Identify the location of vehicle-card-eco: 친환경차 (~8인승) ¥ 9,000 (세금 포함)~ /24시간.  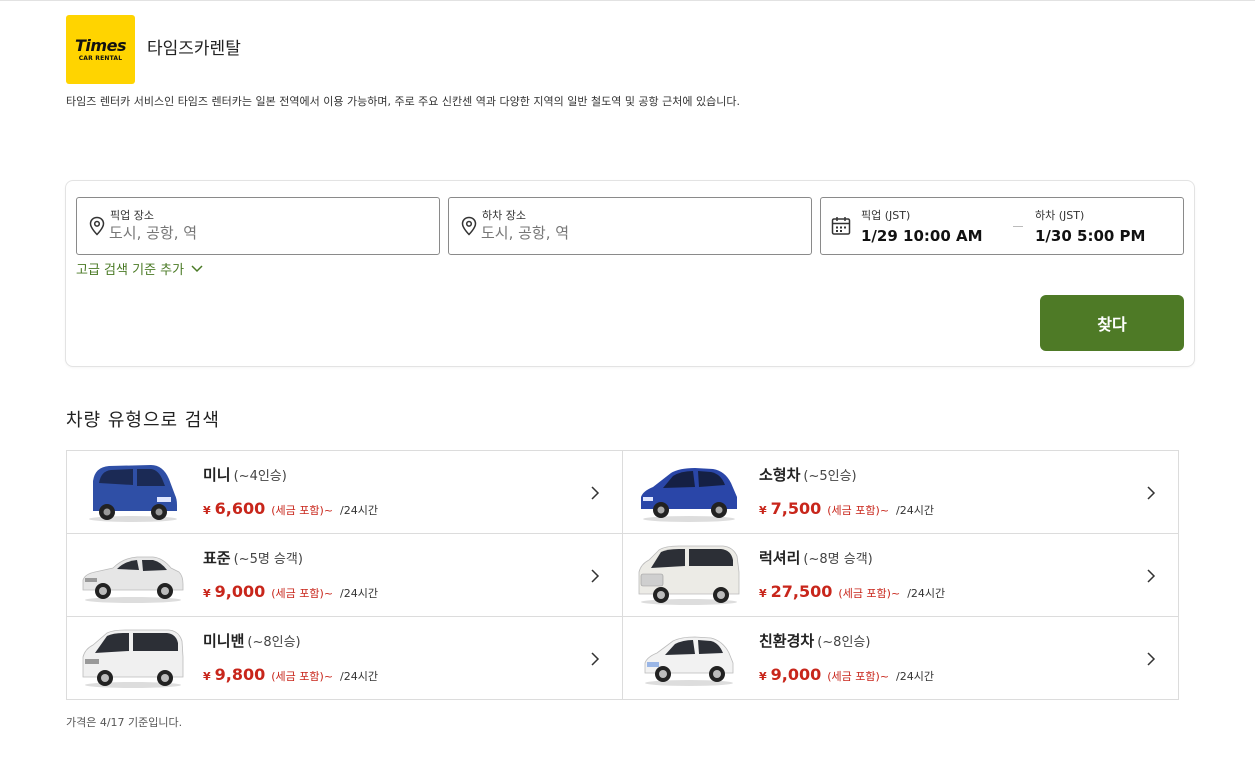
(900, 658).